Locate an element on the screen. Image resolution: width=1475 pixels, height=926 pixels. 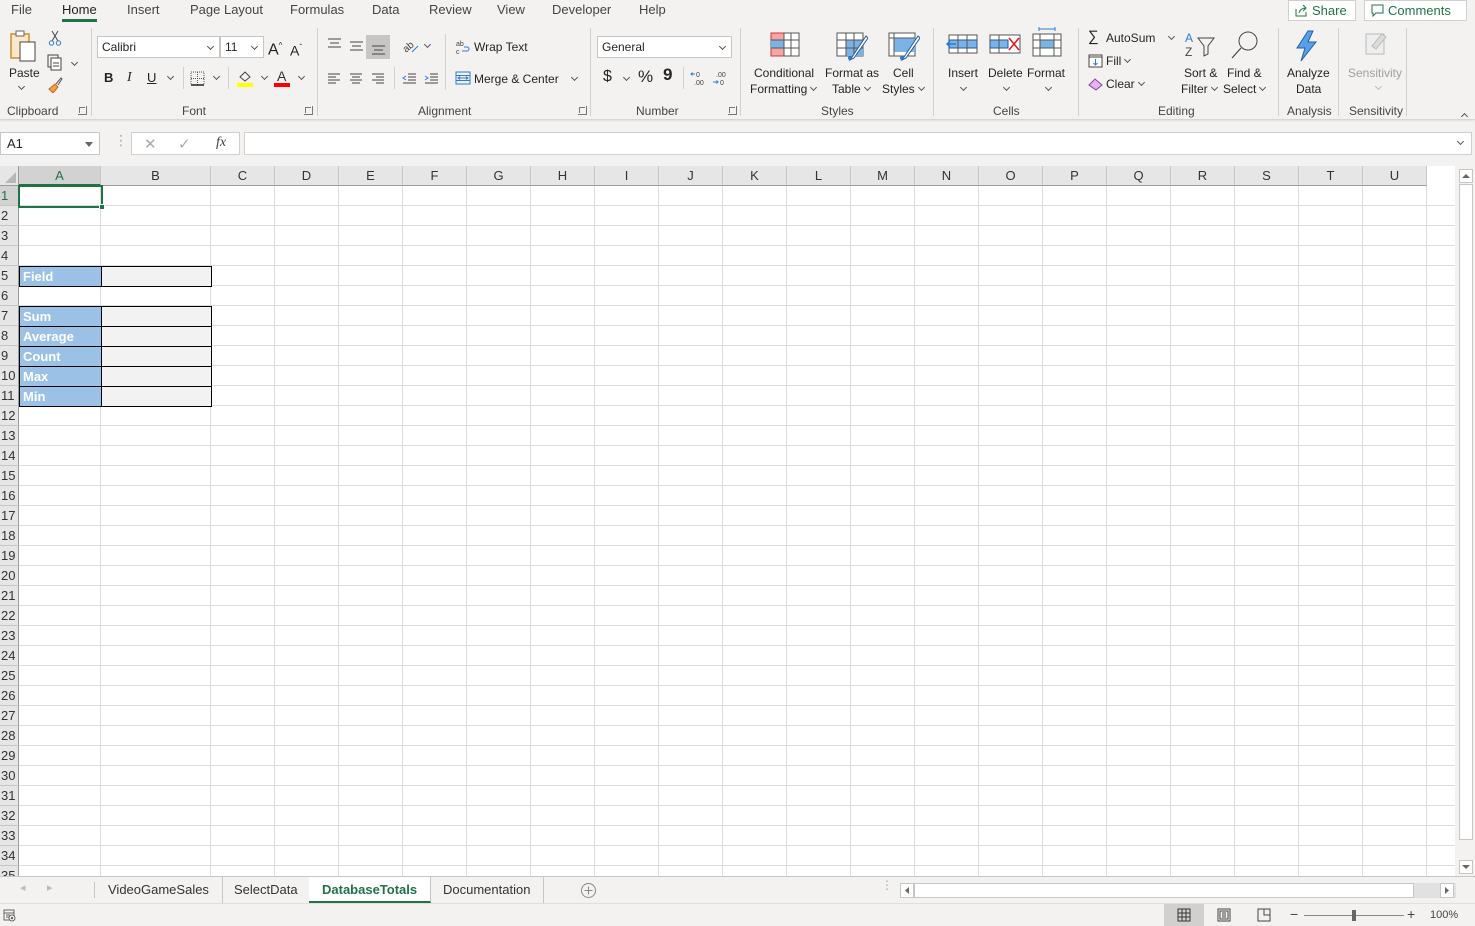
stat-value-sum is located at coordinates (156, 316).